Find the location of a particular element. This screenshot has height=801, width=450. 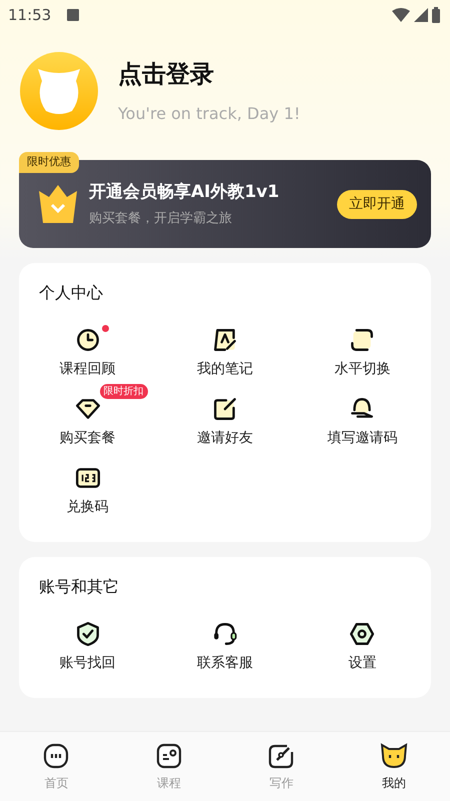

menu-item: 账号找回 is located at coordinates (88, 647).